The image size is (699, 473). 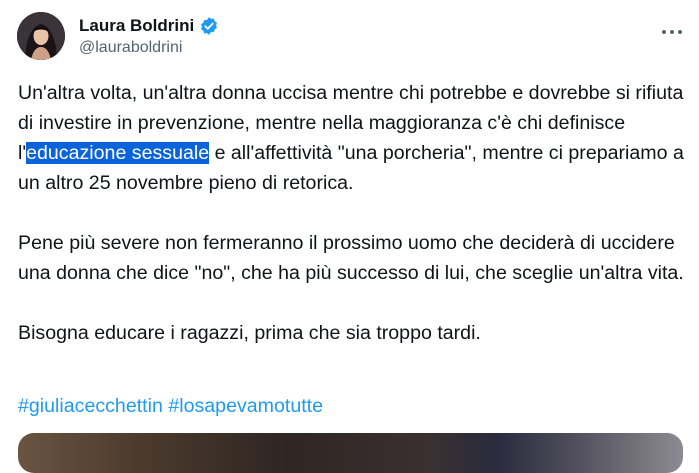 I want to click on verified-badge-icon, so click(x=209, y=26).